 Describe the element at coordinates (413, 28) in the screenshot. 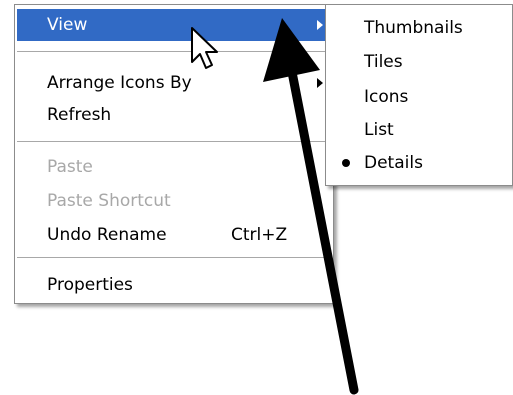

I see `submenu-item-thumbnails-label: Thumbnails` at that location.